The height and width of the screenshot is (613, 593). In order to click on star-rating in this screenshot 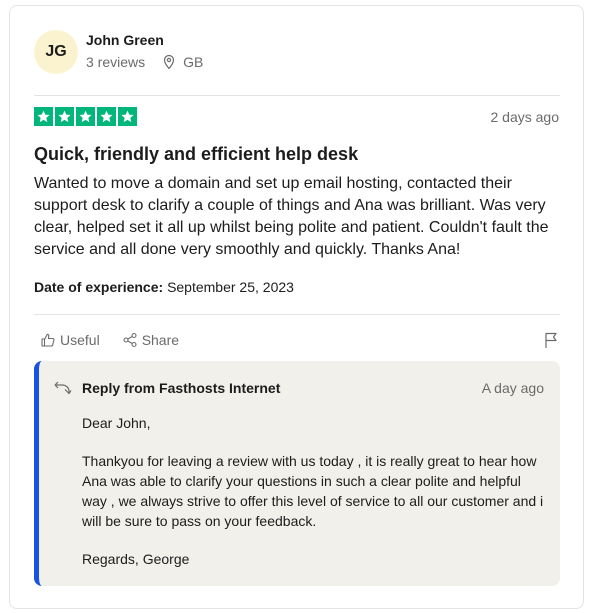, I will do `click(85, 116)`.